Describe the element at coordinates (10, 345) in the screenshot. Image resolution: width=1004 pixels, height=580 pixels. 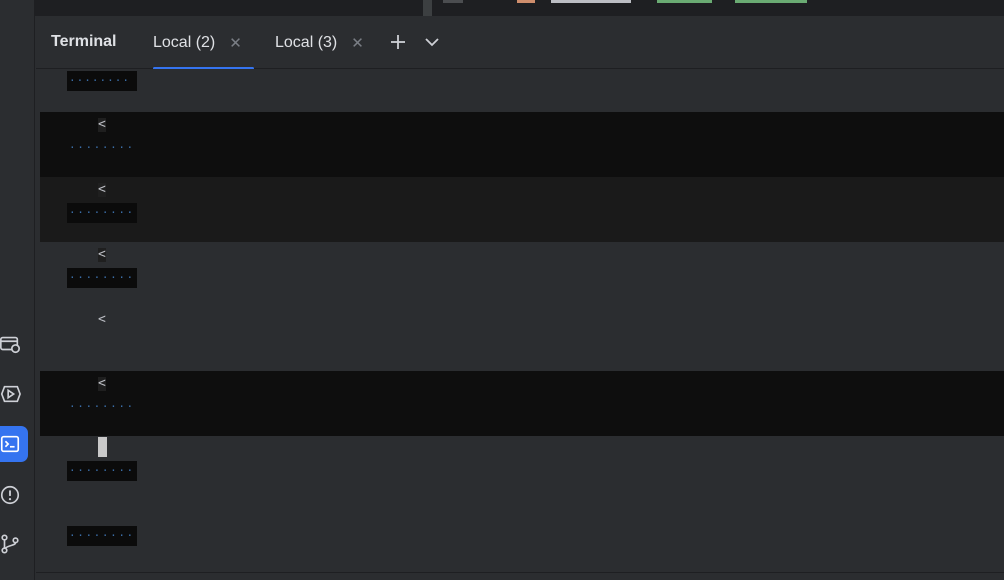
I see `services-icon` at that location.